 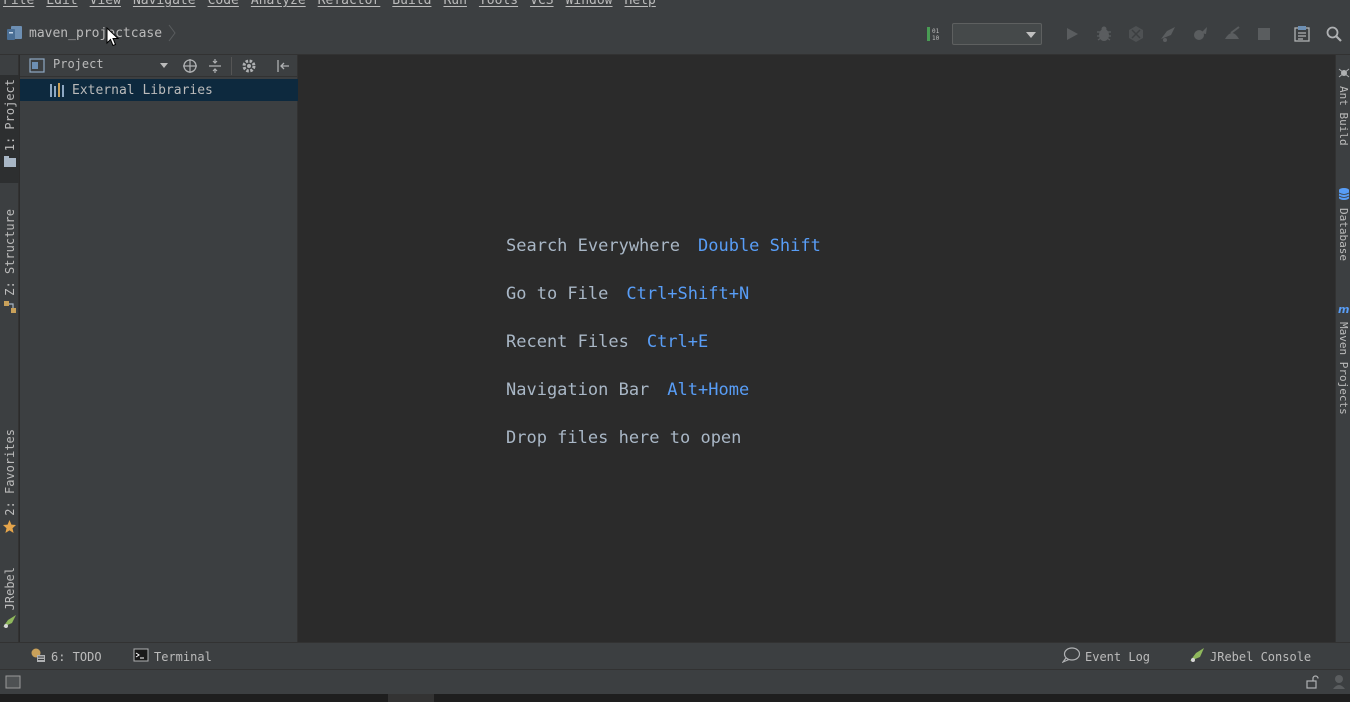 I want to click on tree-item-external-libraries: External Libraries, so click(x=159, y=90).